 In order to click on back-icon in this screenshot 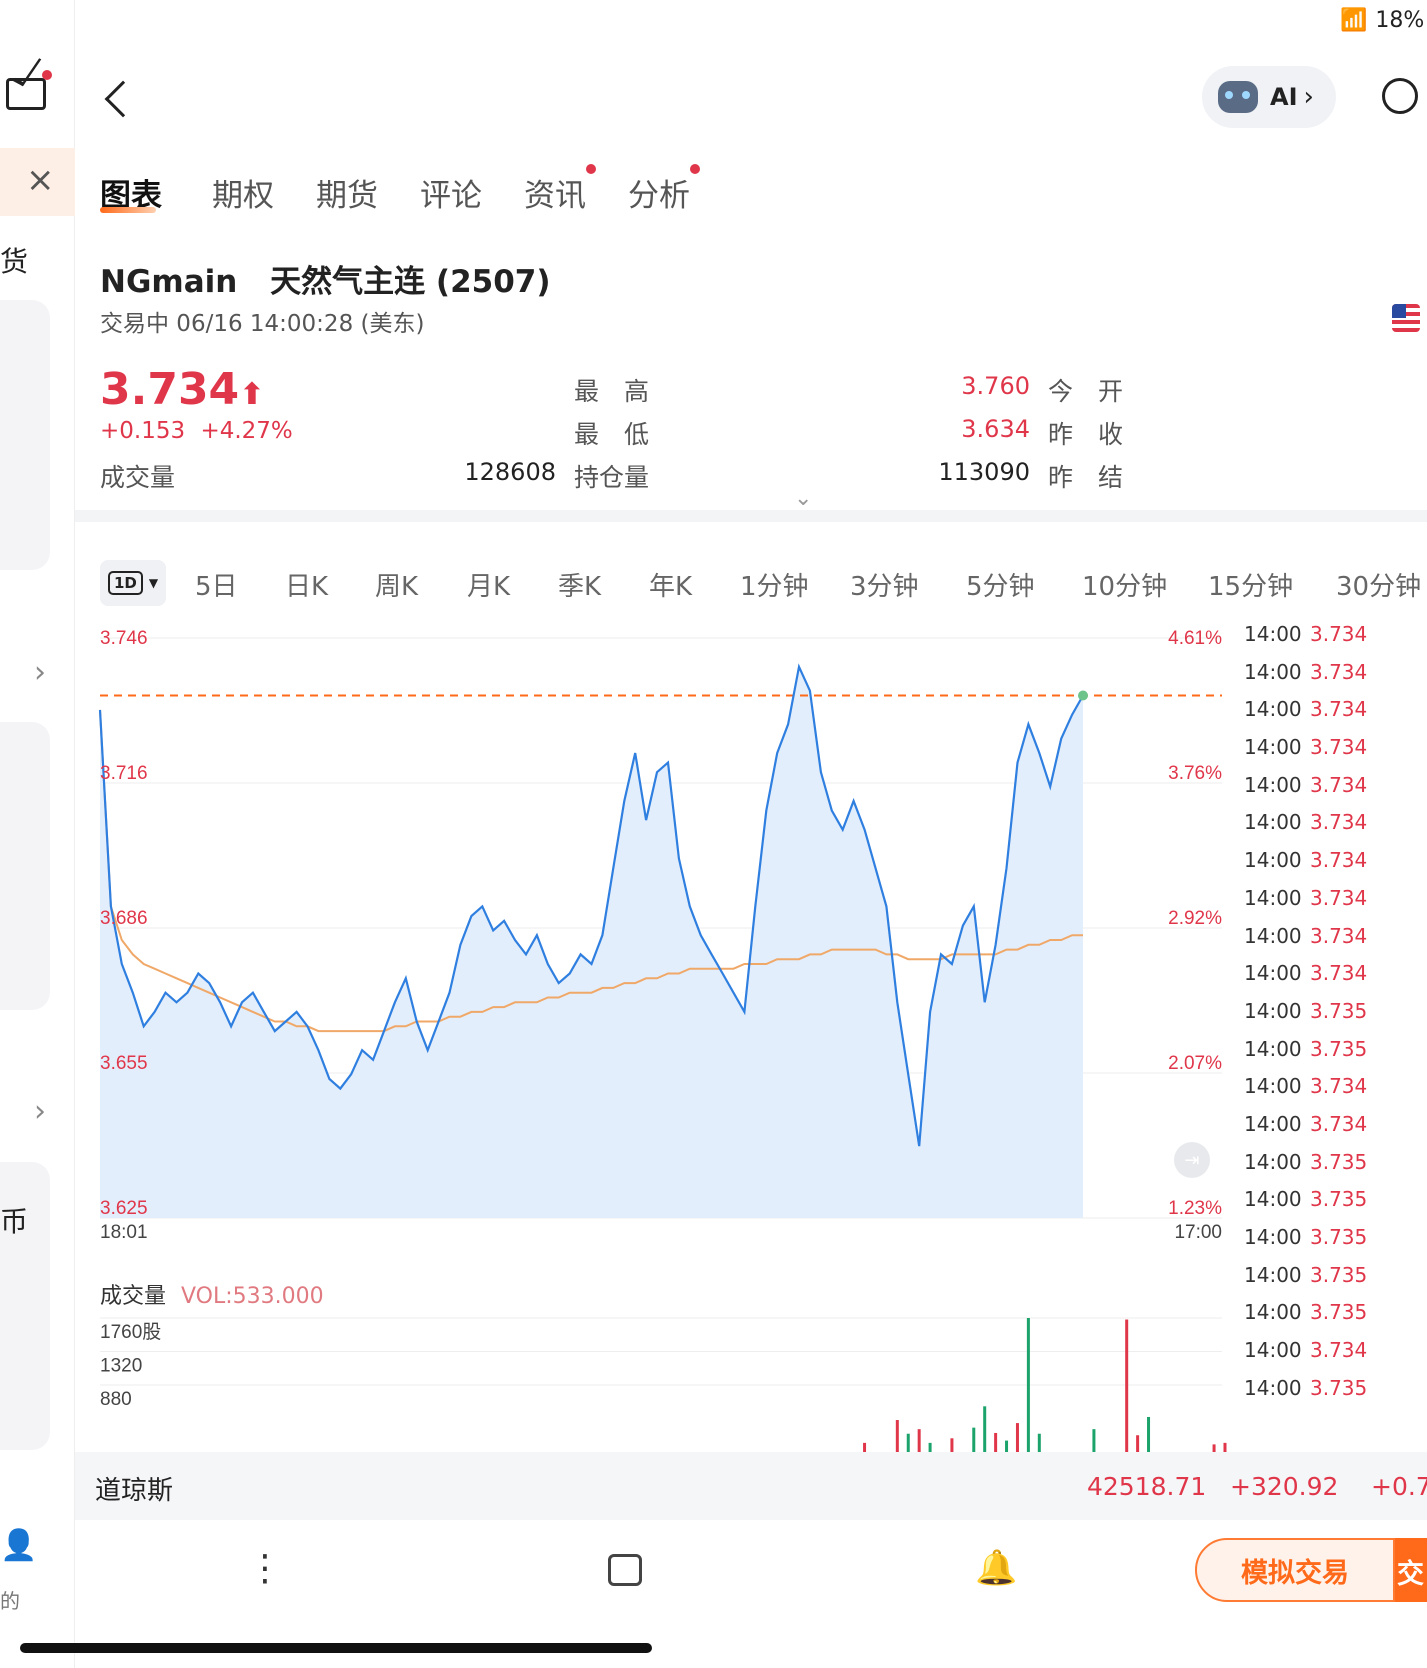, I will do `click(123, 99)`.